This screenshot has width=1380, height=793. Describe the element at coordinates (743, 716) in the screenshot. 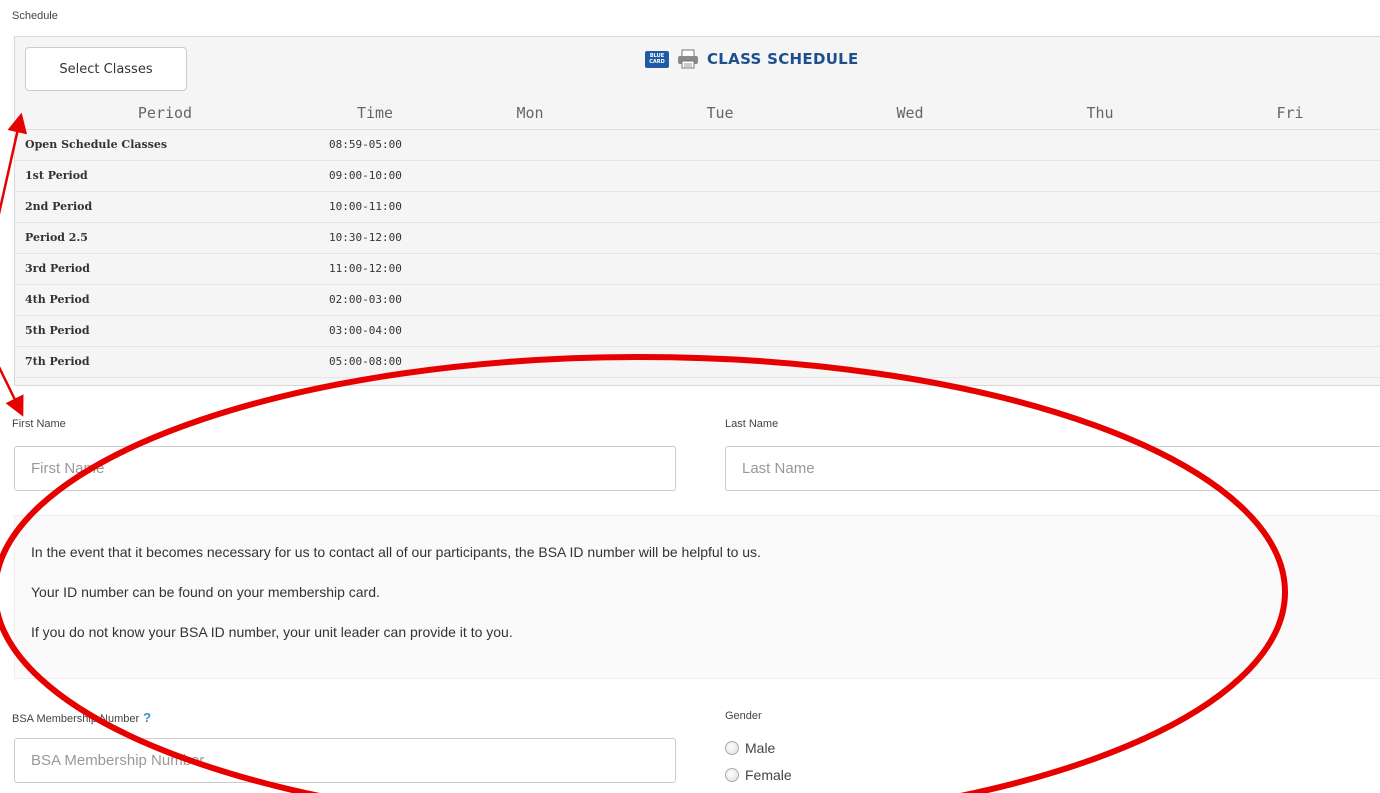

I see `gender-label: Gender` at that location.